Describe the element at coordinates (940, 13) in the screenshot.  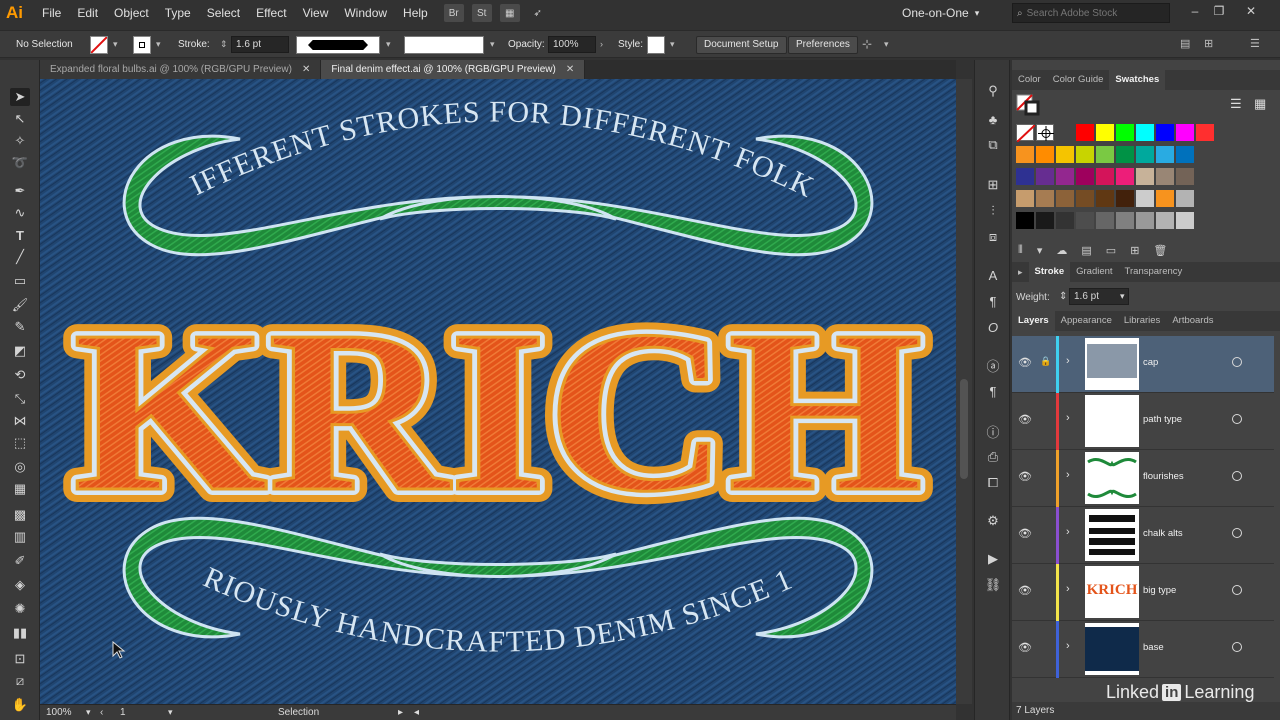
I see `workspace-switcher: One-on-One ▾` at that location.